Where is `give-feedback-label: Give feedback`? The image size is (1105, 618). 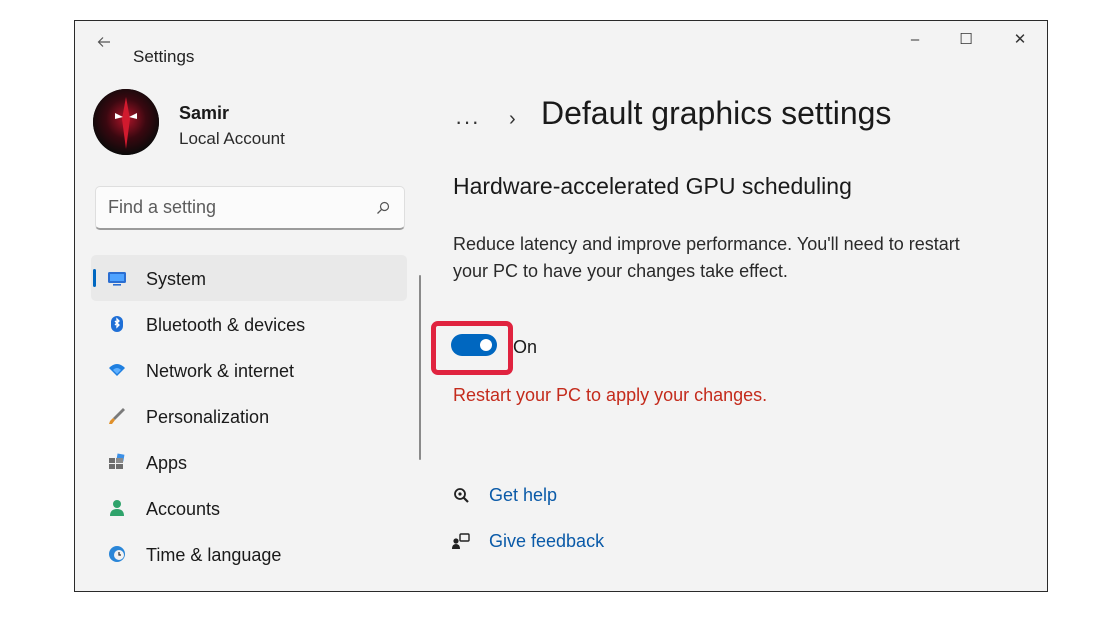
give-feedback-label: Give feedback is located at coordinates (546, 541).